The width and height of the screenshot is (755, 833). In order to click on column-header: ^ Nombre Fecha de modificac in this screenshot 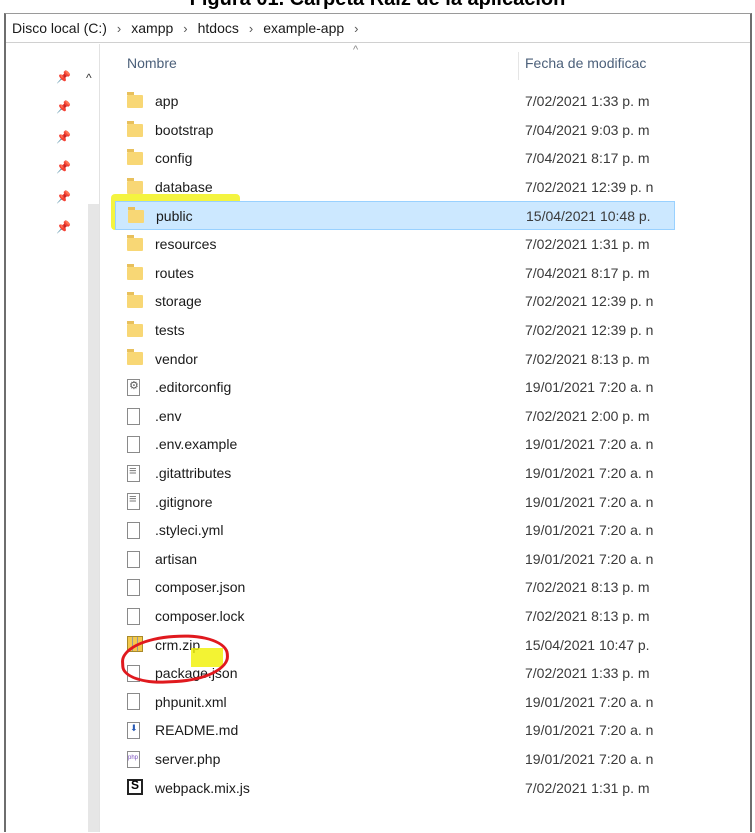, I will do `click(395, 62)`.